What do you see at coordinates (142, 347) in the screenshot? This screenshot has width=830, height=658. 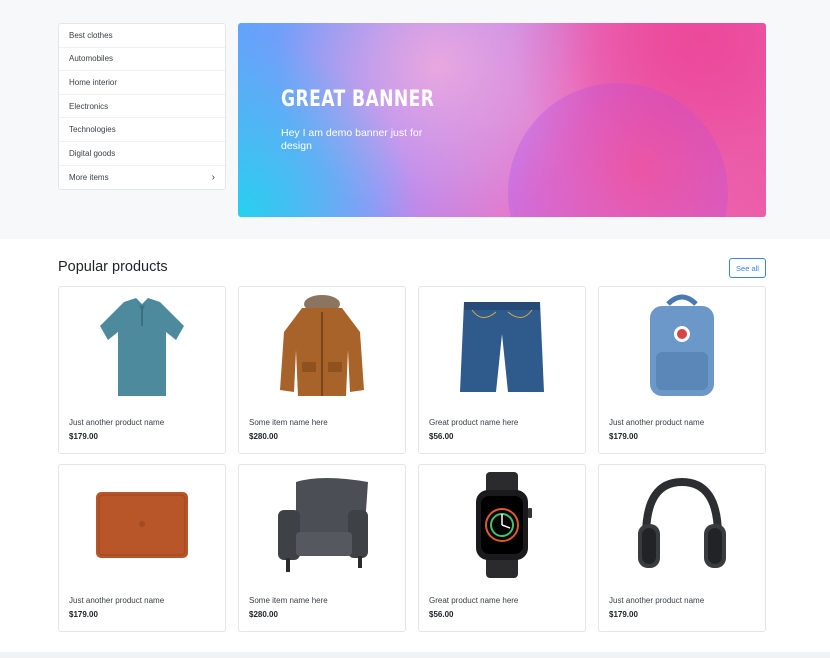 I see `polo-shirt-image` at bounding box center [142, 347].